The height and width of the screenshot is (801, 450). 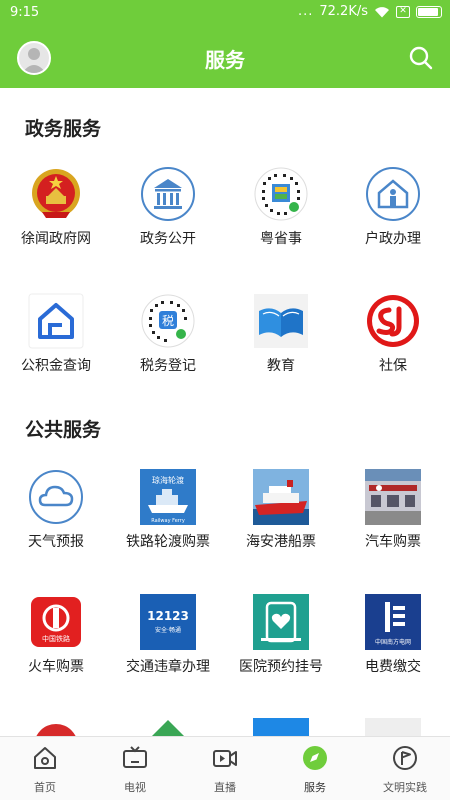 I want to click on section-title-government: 政务服务, so click(x=63, y=129).